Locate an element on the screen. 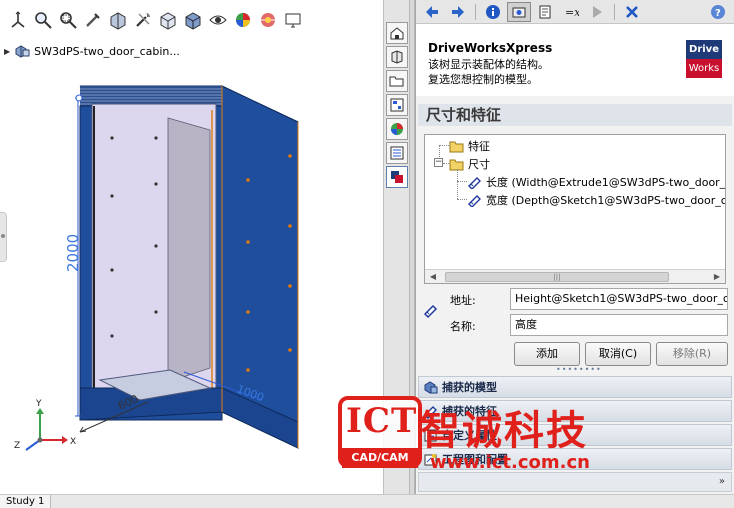  hide-show-items-button is located at coordinates (218, 20).